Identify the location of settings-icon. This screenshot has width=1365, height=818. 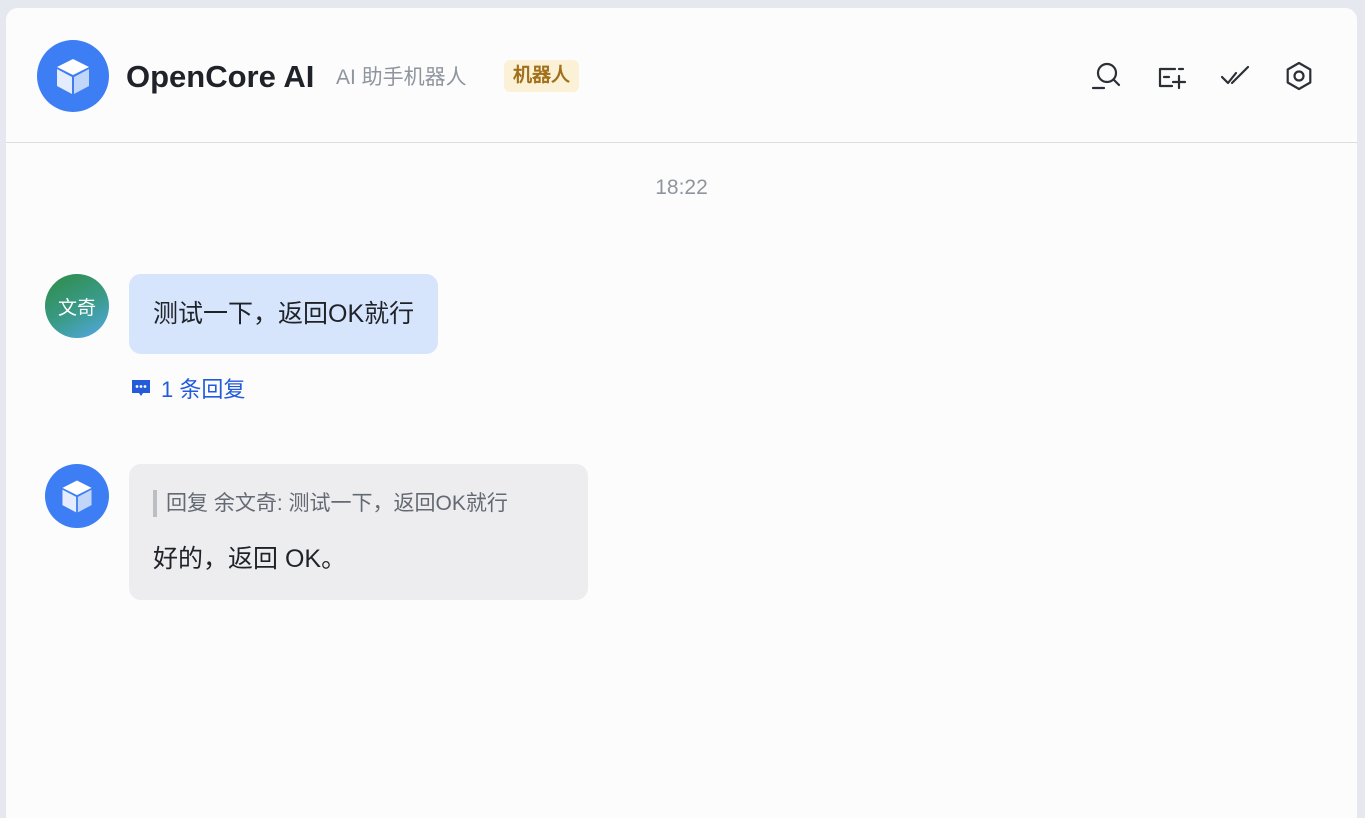
(1299, 76).